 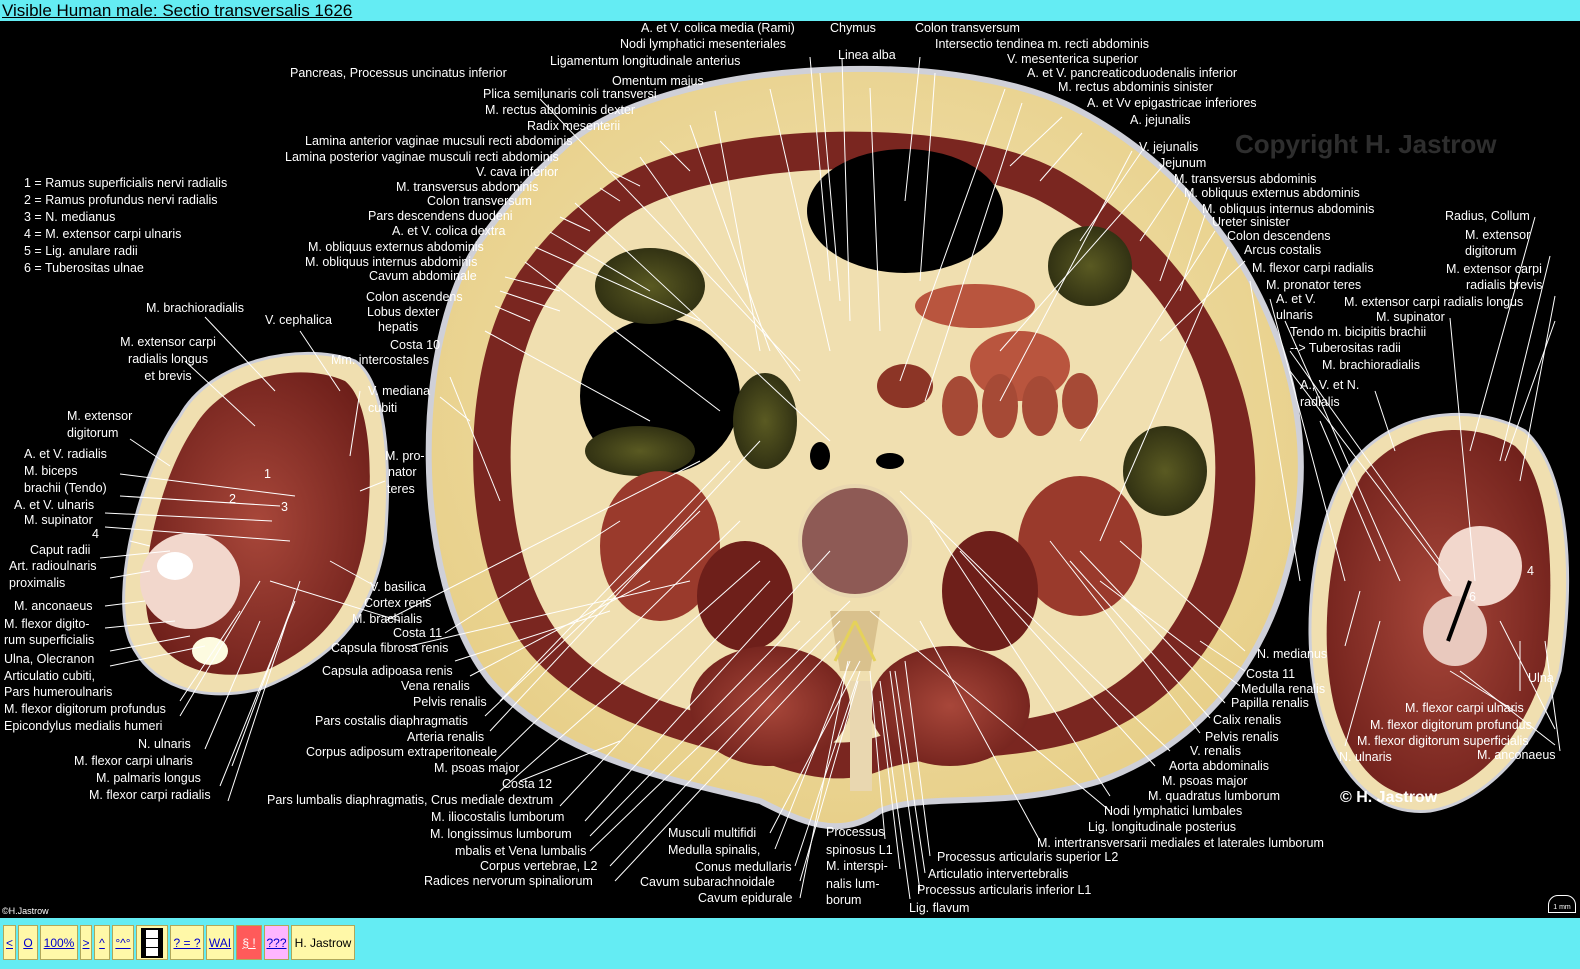 What do you see at coordinates (100, 416) in the screenshot?
I see `label: M. extensor` at bounding box center [100, 416].